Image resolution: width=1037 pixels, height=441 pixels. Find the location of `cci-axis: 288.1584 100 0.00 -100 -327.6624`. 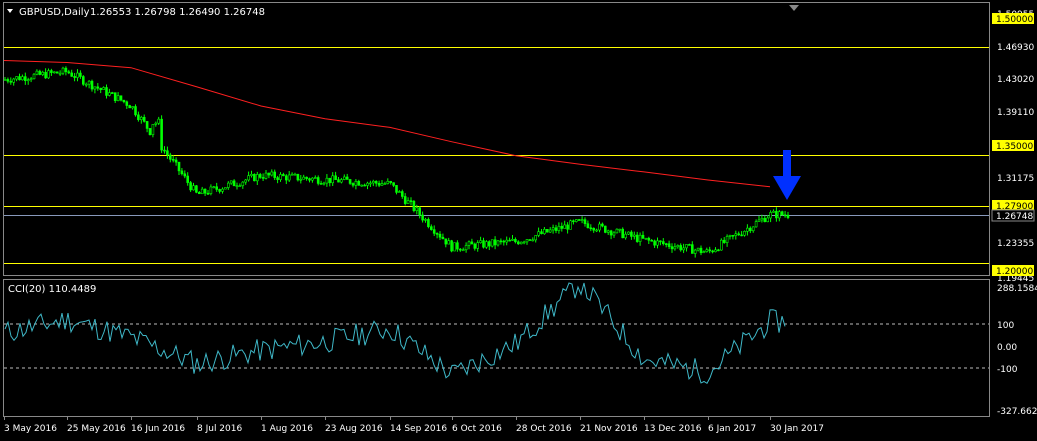

cci-axis: 288.1584 100 0.00 -100 -327.6624 is located at coordinates (1017, 350).